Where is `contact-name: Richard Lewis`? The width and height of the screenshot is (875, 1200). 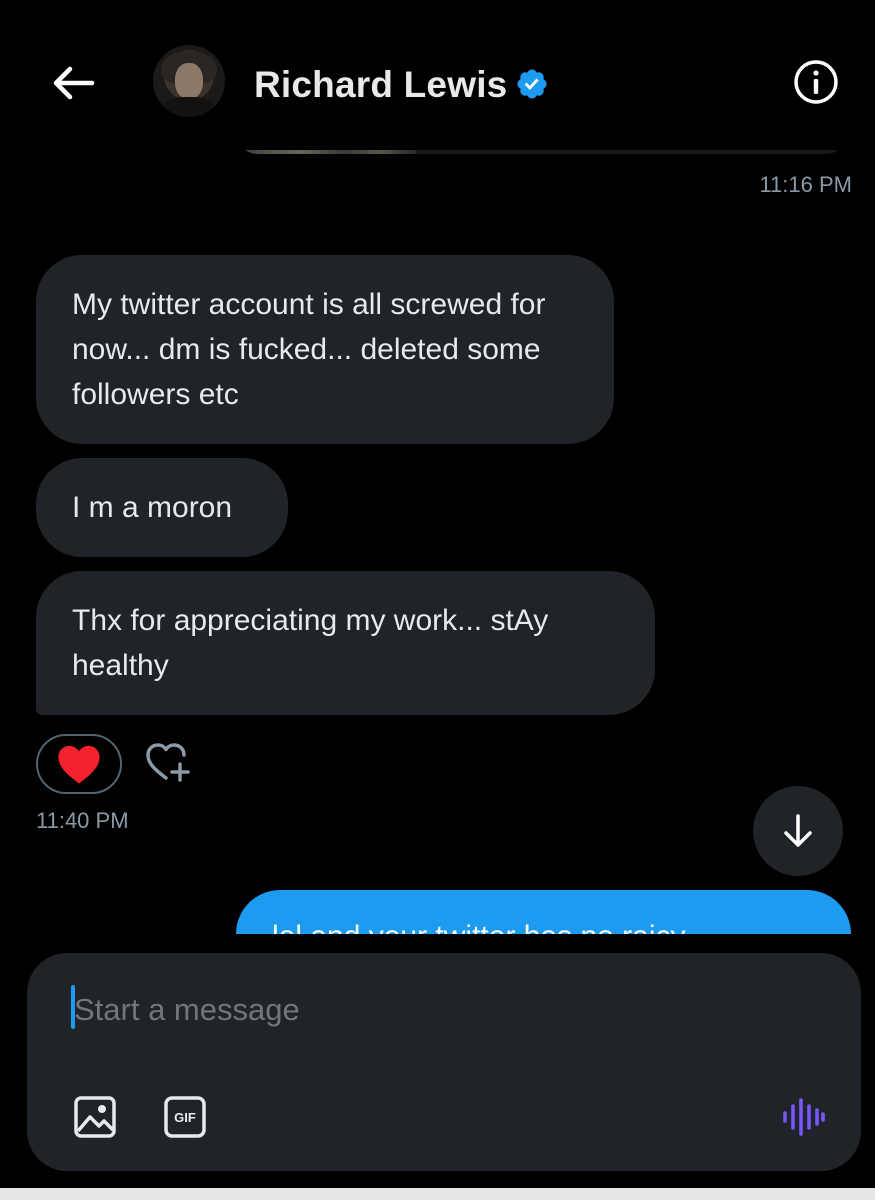
contact-name: Richard Lewis is located at coordinates (380, 85).